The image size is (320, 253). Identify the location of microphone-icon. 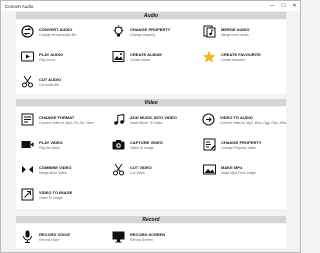
(27, 237).